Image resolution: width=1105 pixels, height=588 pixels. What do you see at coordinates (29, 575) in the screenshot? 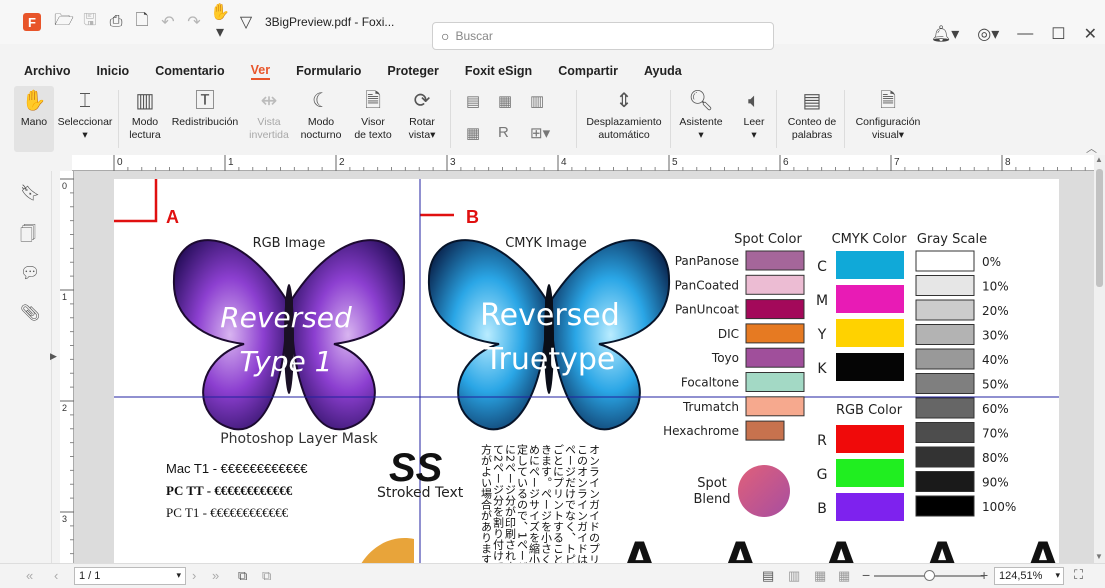
I see `first-page-icon: «` at bounding box center [29, 575].